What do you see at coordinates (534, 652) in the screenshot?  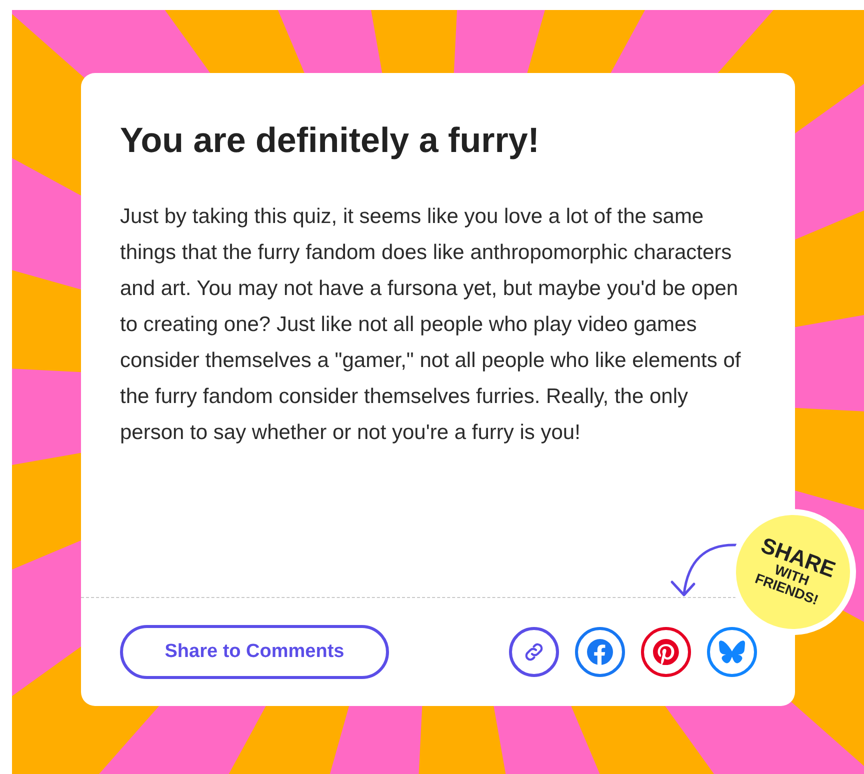 I see `copy-link-share-button` at bounding box center [534, 652].